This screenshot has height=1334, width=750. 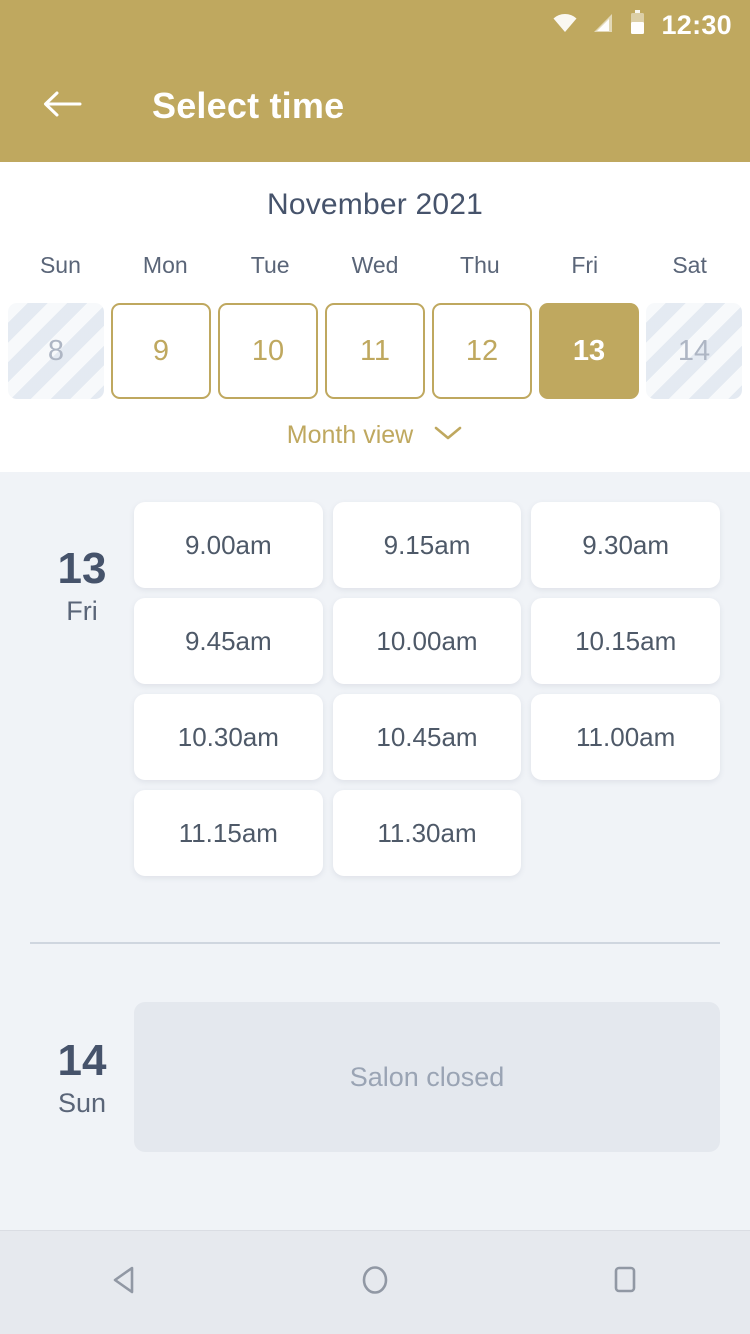 What do you see at coordinates (228, 641) in the screenshot?
I see `time-slot: 9.45am` at bounding box center [228, 641].